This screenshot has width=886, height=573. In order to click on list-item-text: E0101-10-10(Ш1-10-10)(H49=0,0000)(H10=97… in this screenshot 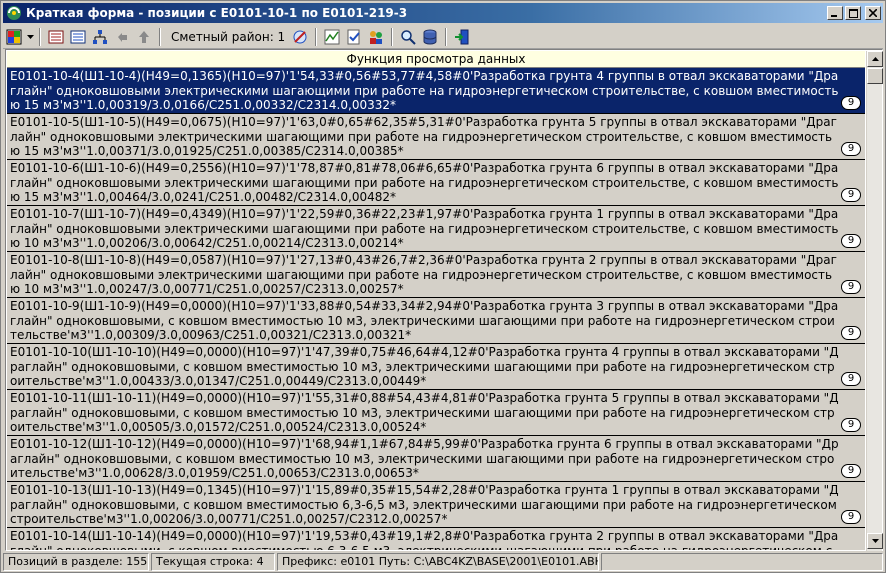, I will do `click(424, 366)`.